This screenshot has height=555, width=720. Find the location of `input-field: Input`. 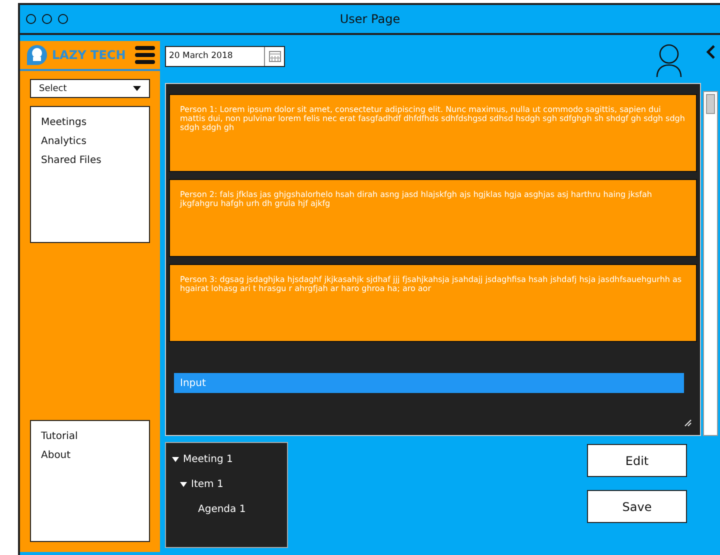

input-field: Input is located at coordinates (429, 383).